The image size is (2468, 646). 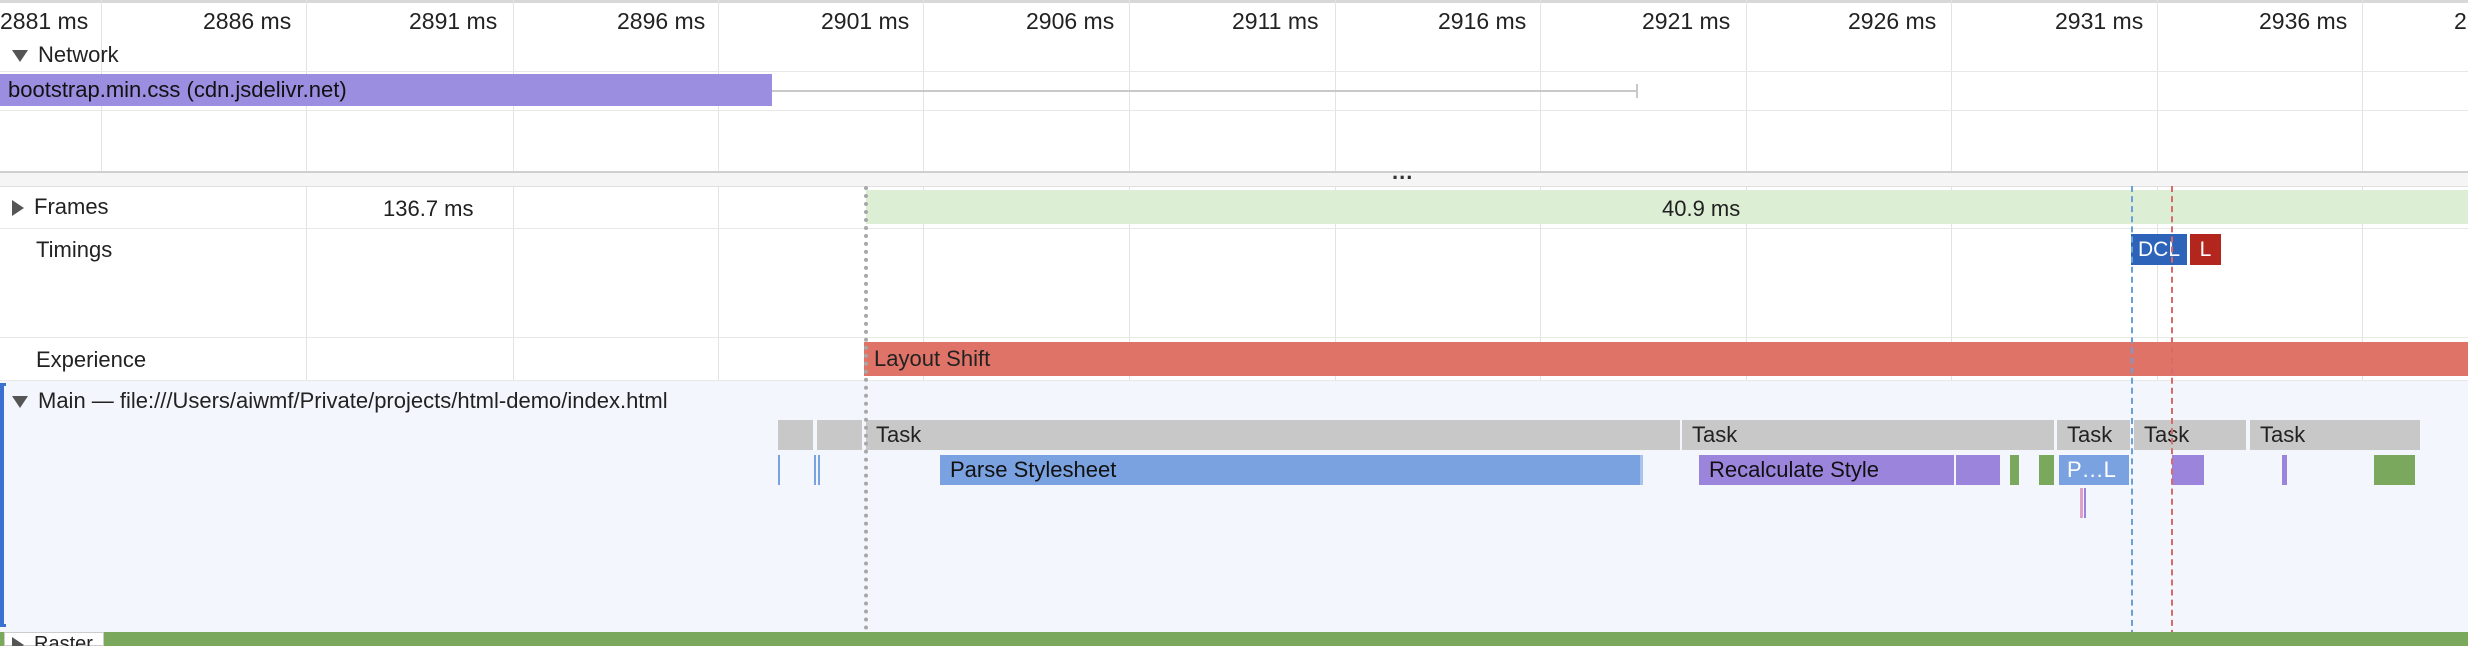 I want to click on ruler-tick: 2926 ms, so click(x=1892, y=21).